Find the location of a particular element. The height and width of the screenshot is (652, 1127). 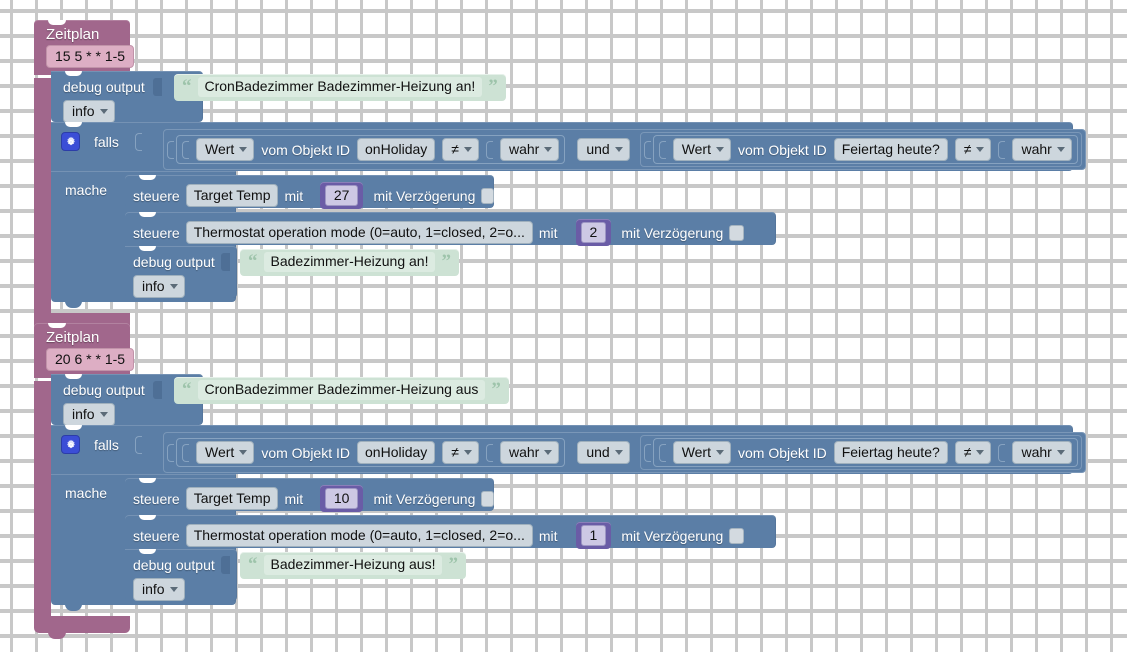

string-value: Badezimmer-Heizung aus! is located at coordinates (353, 565).